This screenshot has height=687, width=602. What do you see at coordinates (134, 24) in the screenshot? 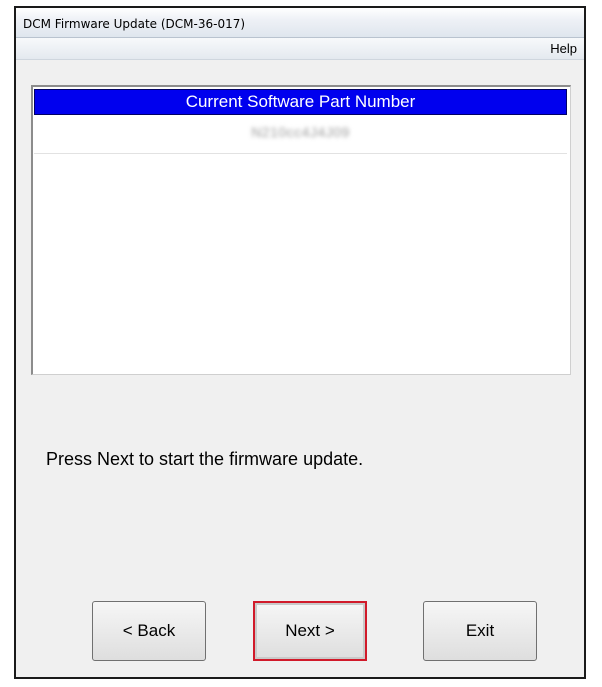
I see `window-title: DCM Firmware Update (DCM-36-017)` at bounding box center [134, 24].